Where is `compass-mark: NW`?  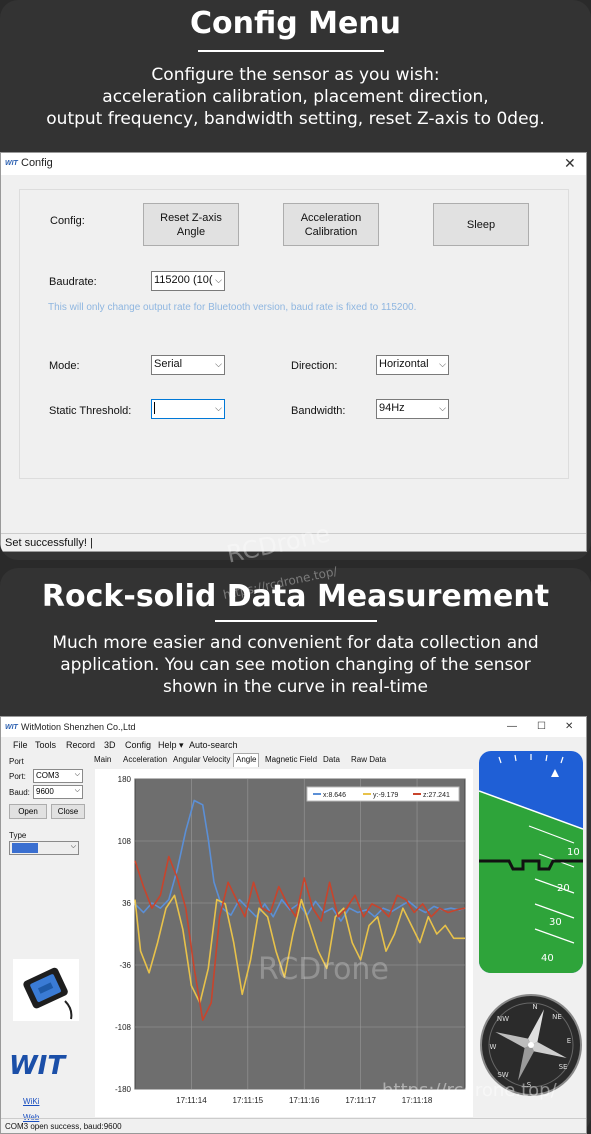 compass-mark: NW is located at coordinates (503, 1019).